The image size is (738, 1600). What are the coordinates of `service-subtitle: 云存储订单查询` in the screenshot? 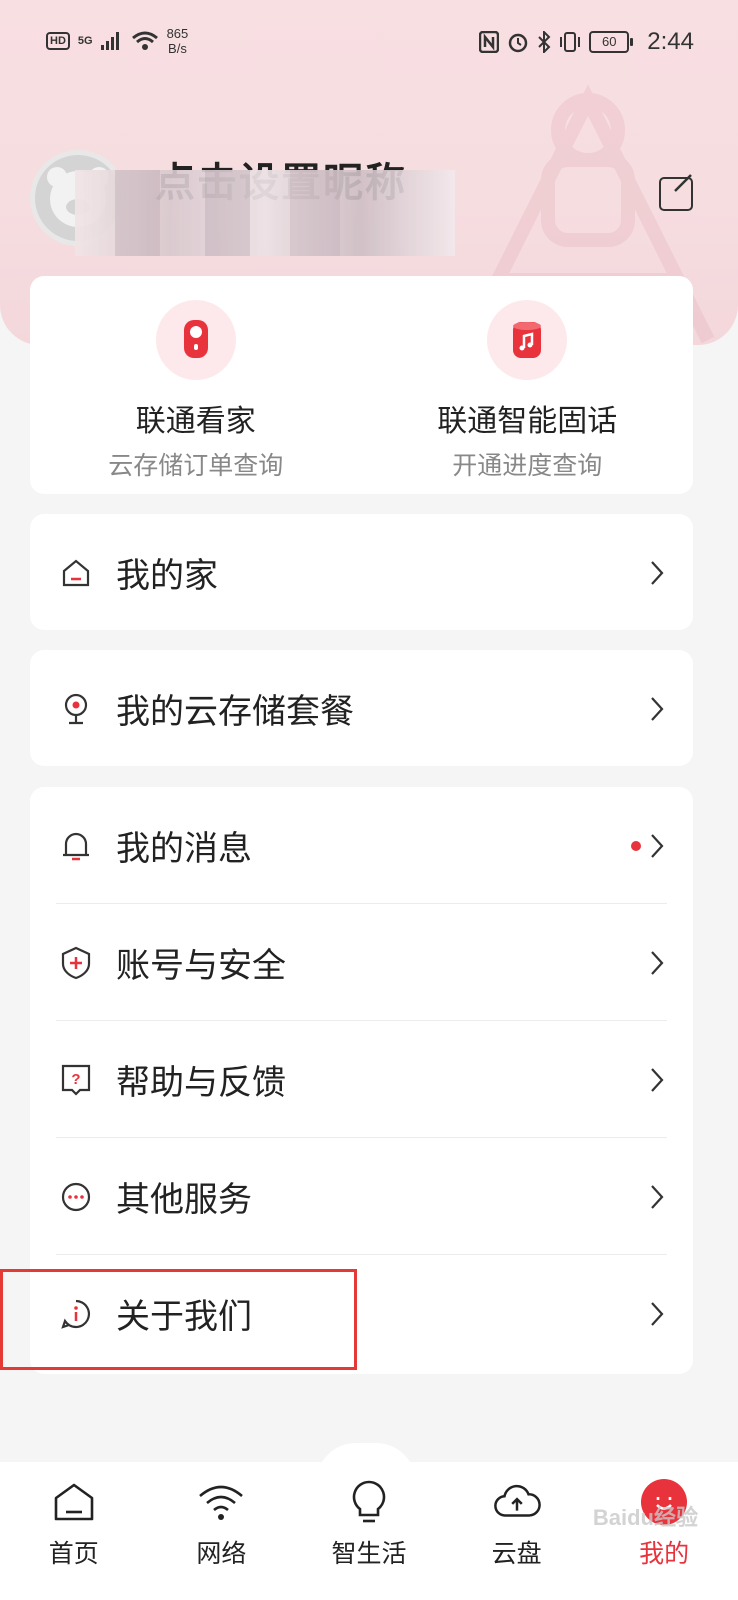 It's located at (196, 465).